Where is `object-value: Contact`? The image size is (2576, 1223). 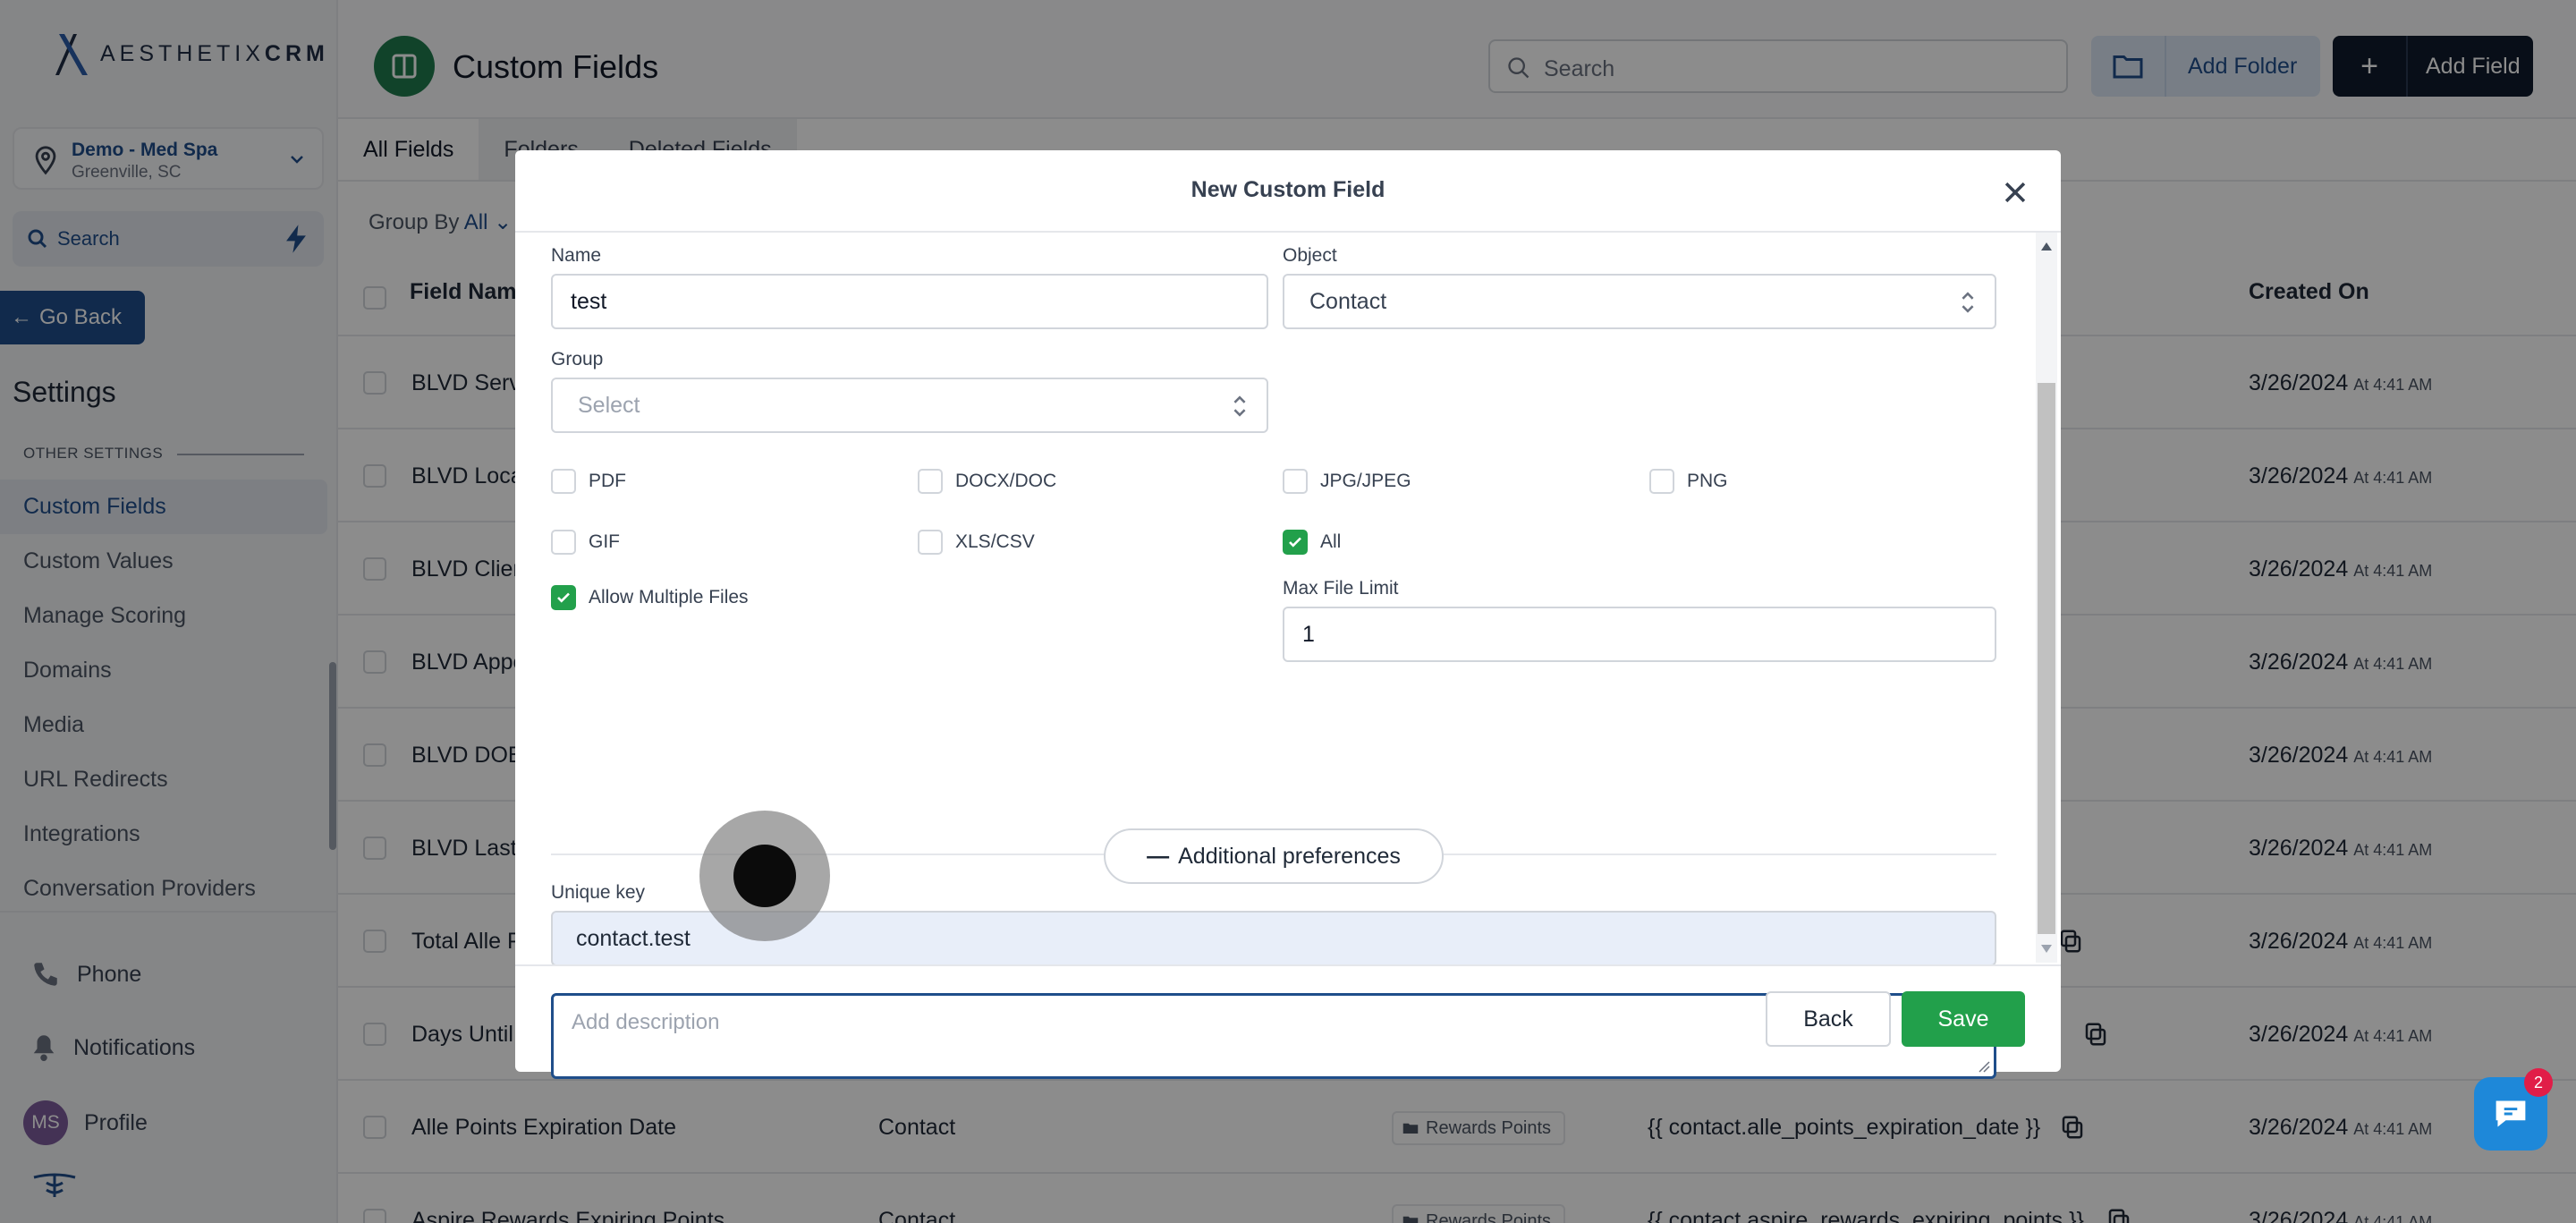
object-value: Contact is located at coordinates (1348, 301).